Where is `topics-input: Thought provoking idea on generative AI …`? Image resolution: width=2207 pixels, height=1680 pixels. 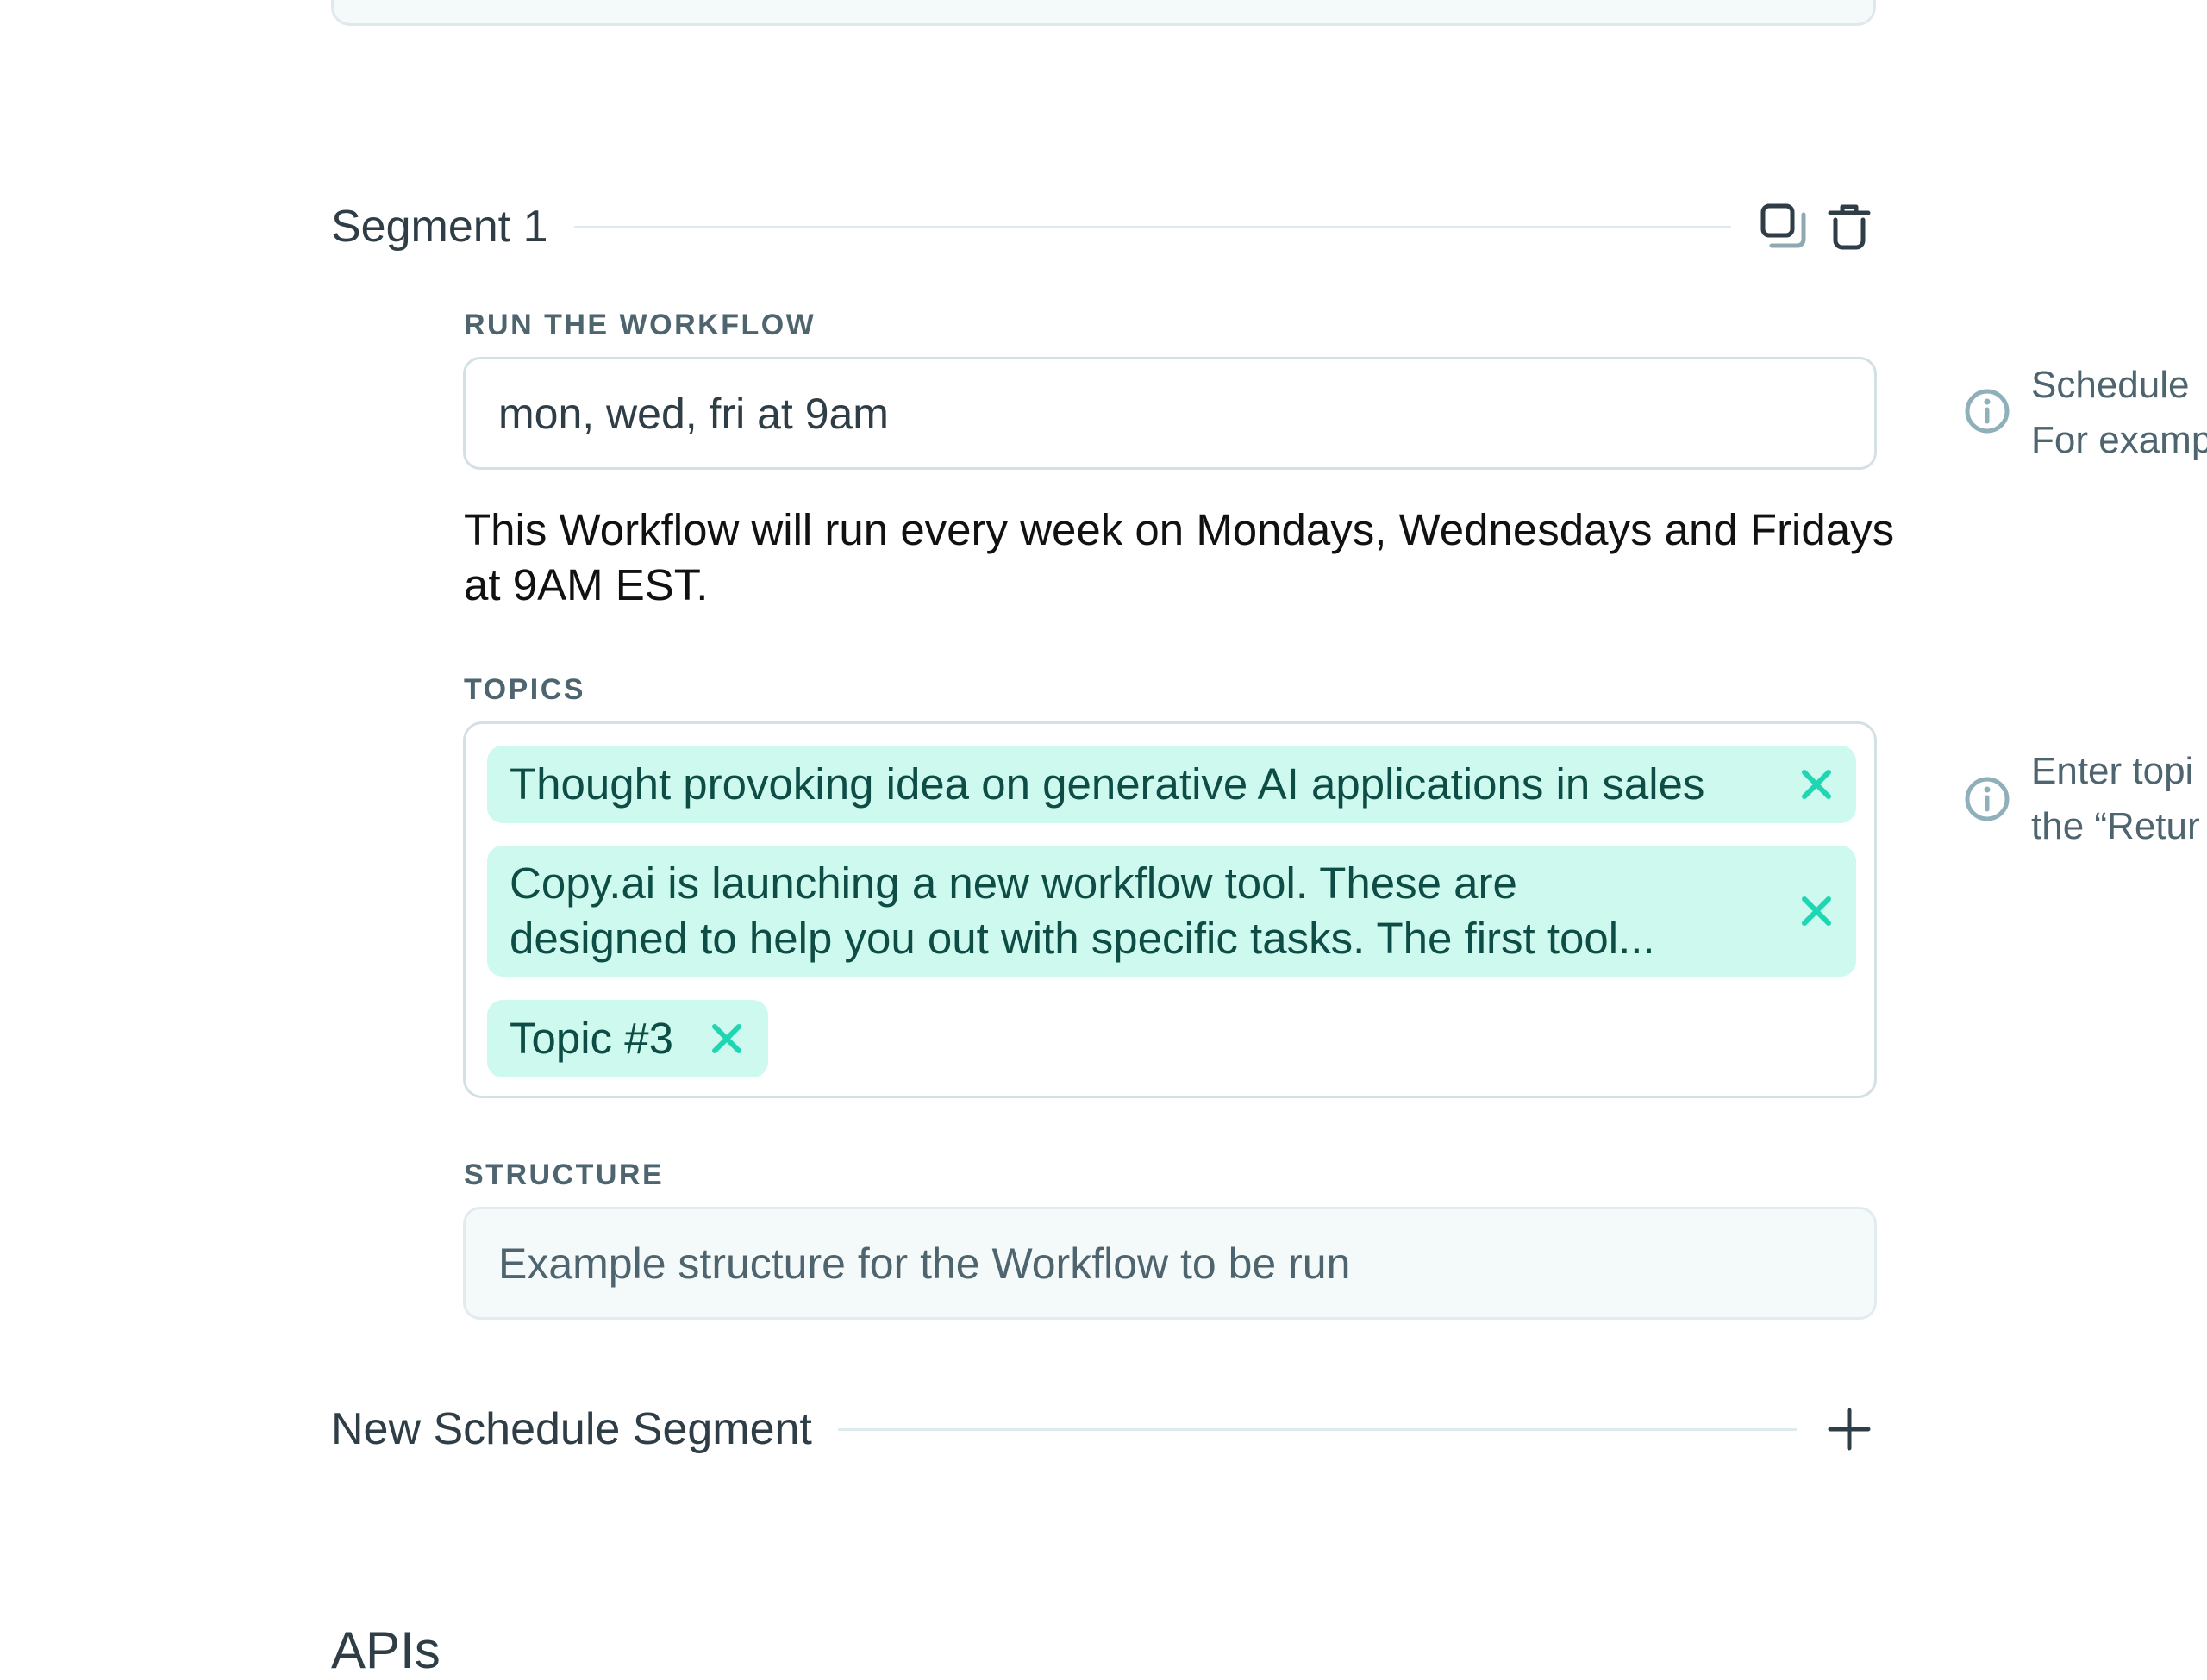
topics-input: Thought provoking idea on generative AI … is located at coordinates (1170, 910).